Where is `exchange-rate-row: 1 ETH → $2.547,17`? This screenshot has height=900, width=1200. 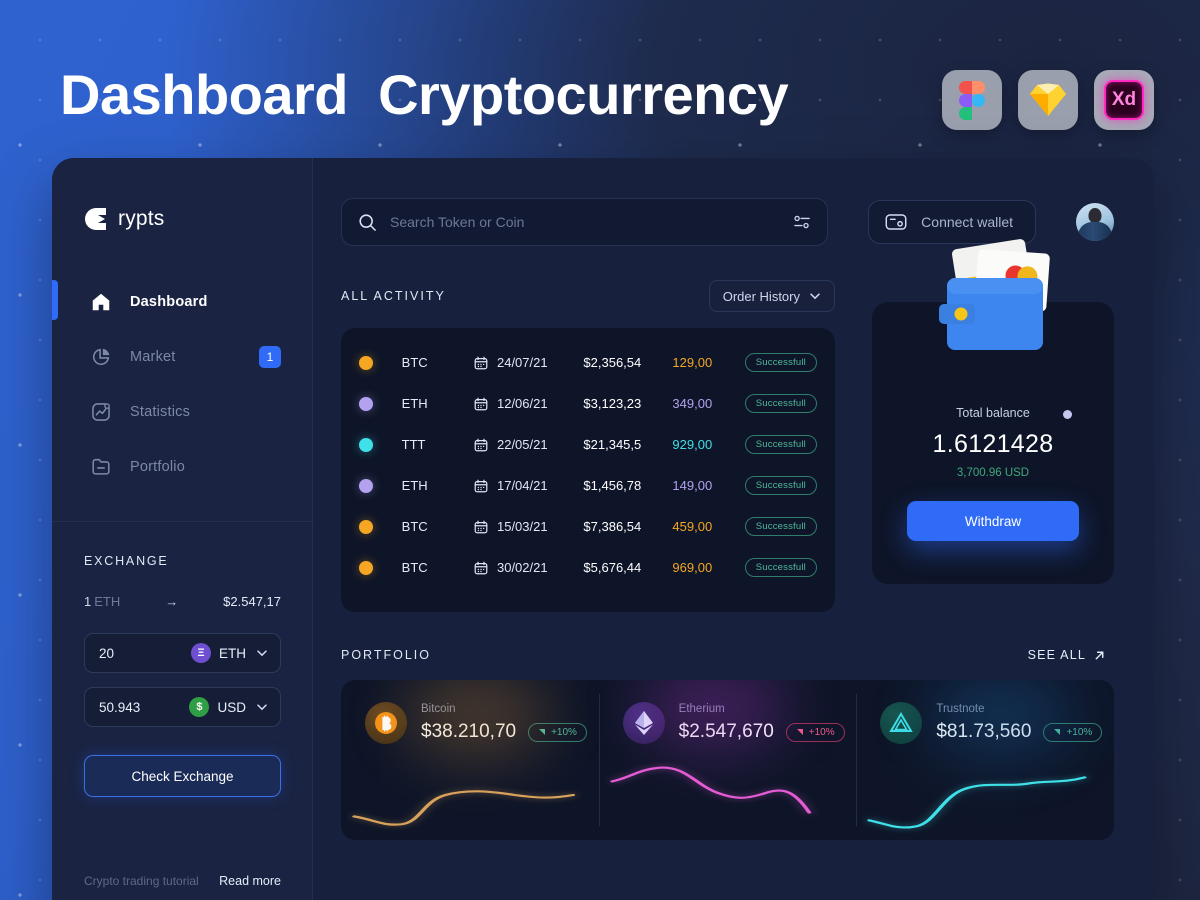 exchange-rate-row: 1 ETH → $2.547,17 is located at coordinates (182, 601).